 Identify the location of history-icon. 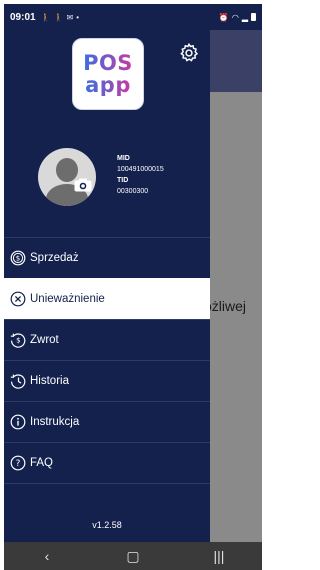
(18, 381).